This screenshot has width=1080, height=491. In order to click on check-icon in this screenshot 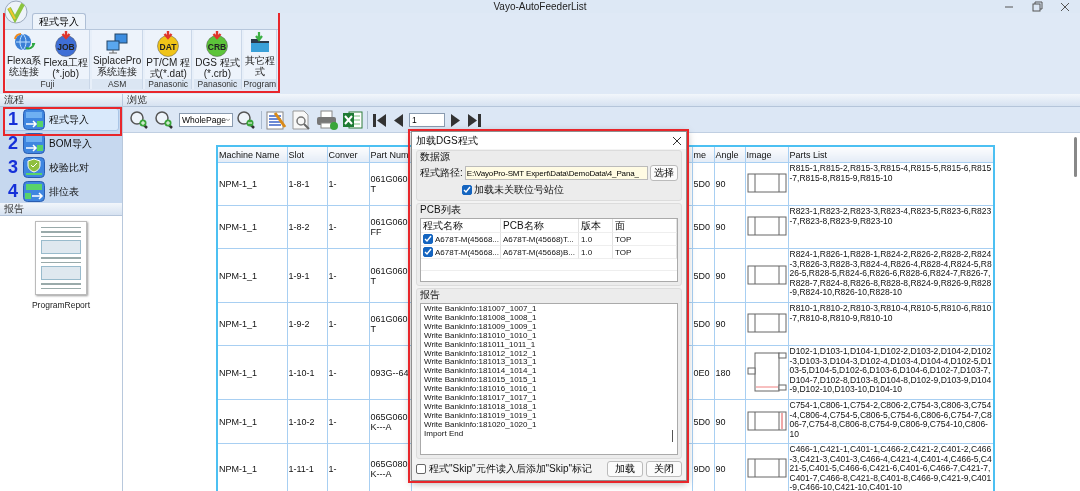, I will do `click(467, 190)`.